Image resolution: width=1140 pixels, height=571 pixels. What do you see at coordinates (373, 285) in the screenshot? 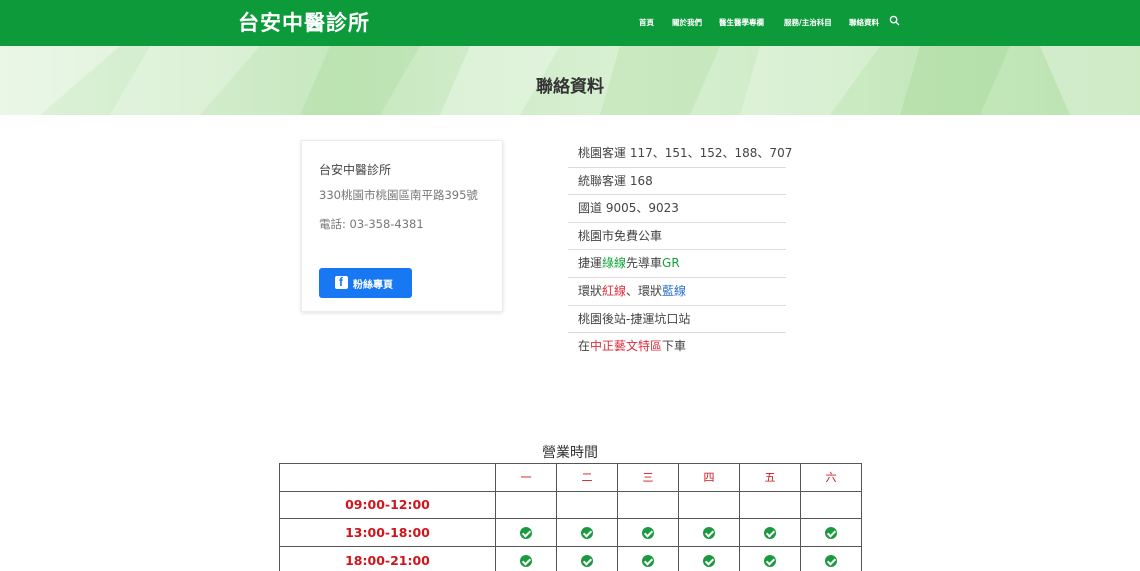
I see `facebook-button-label: 粉絲專頁` at bounding box center [373, 285].